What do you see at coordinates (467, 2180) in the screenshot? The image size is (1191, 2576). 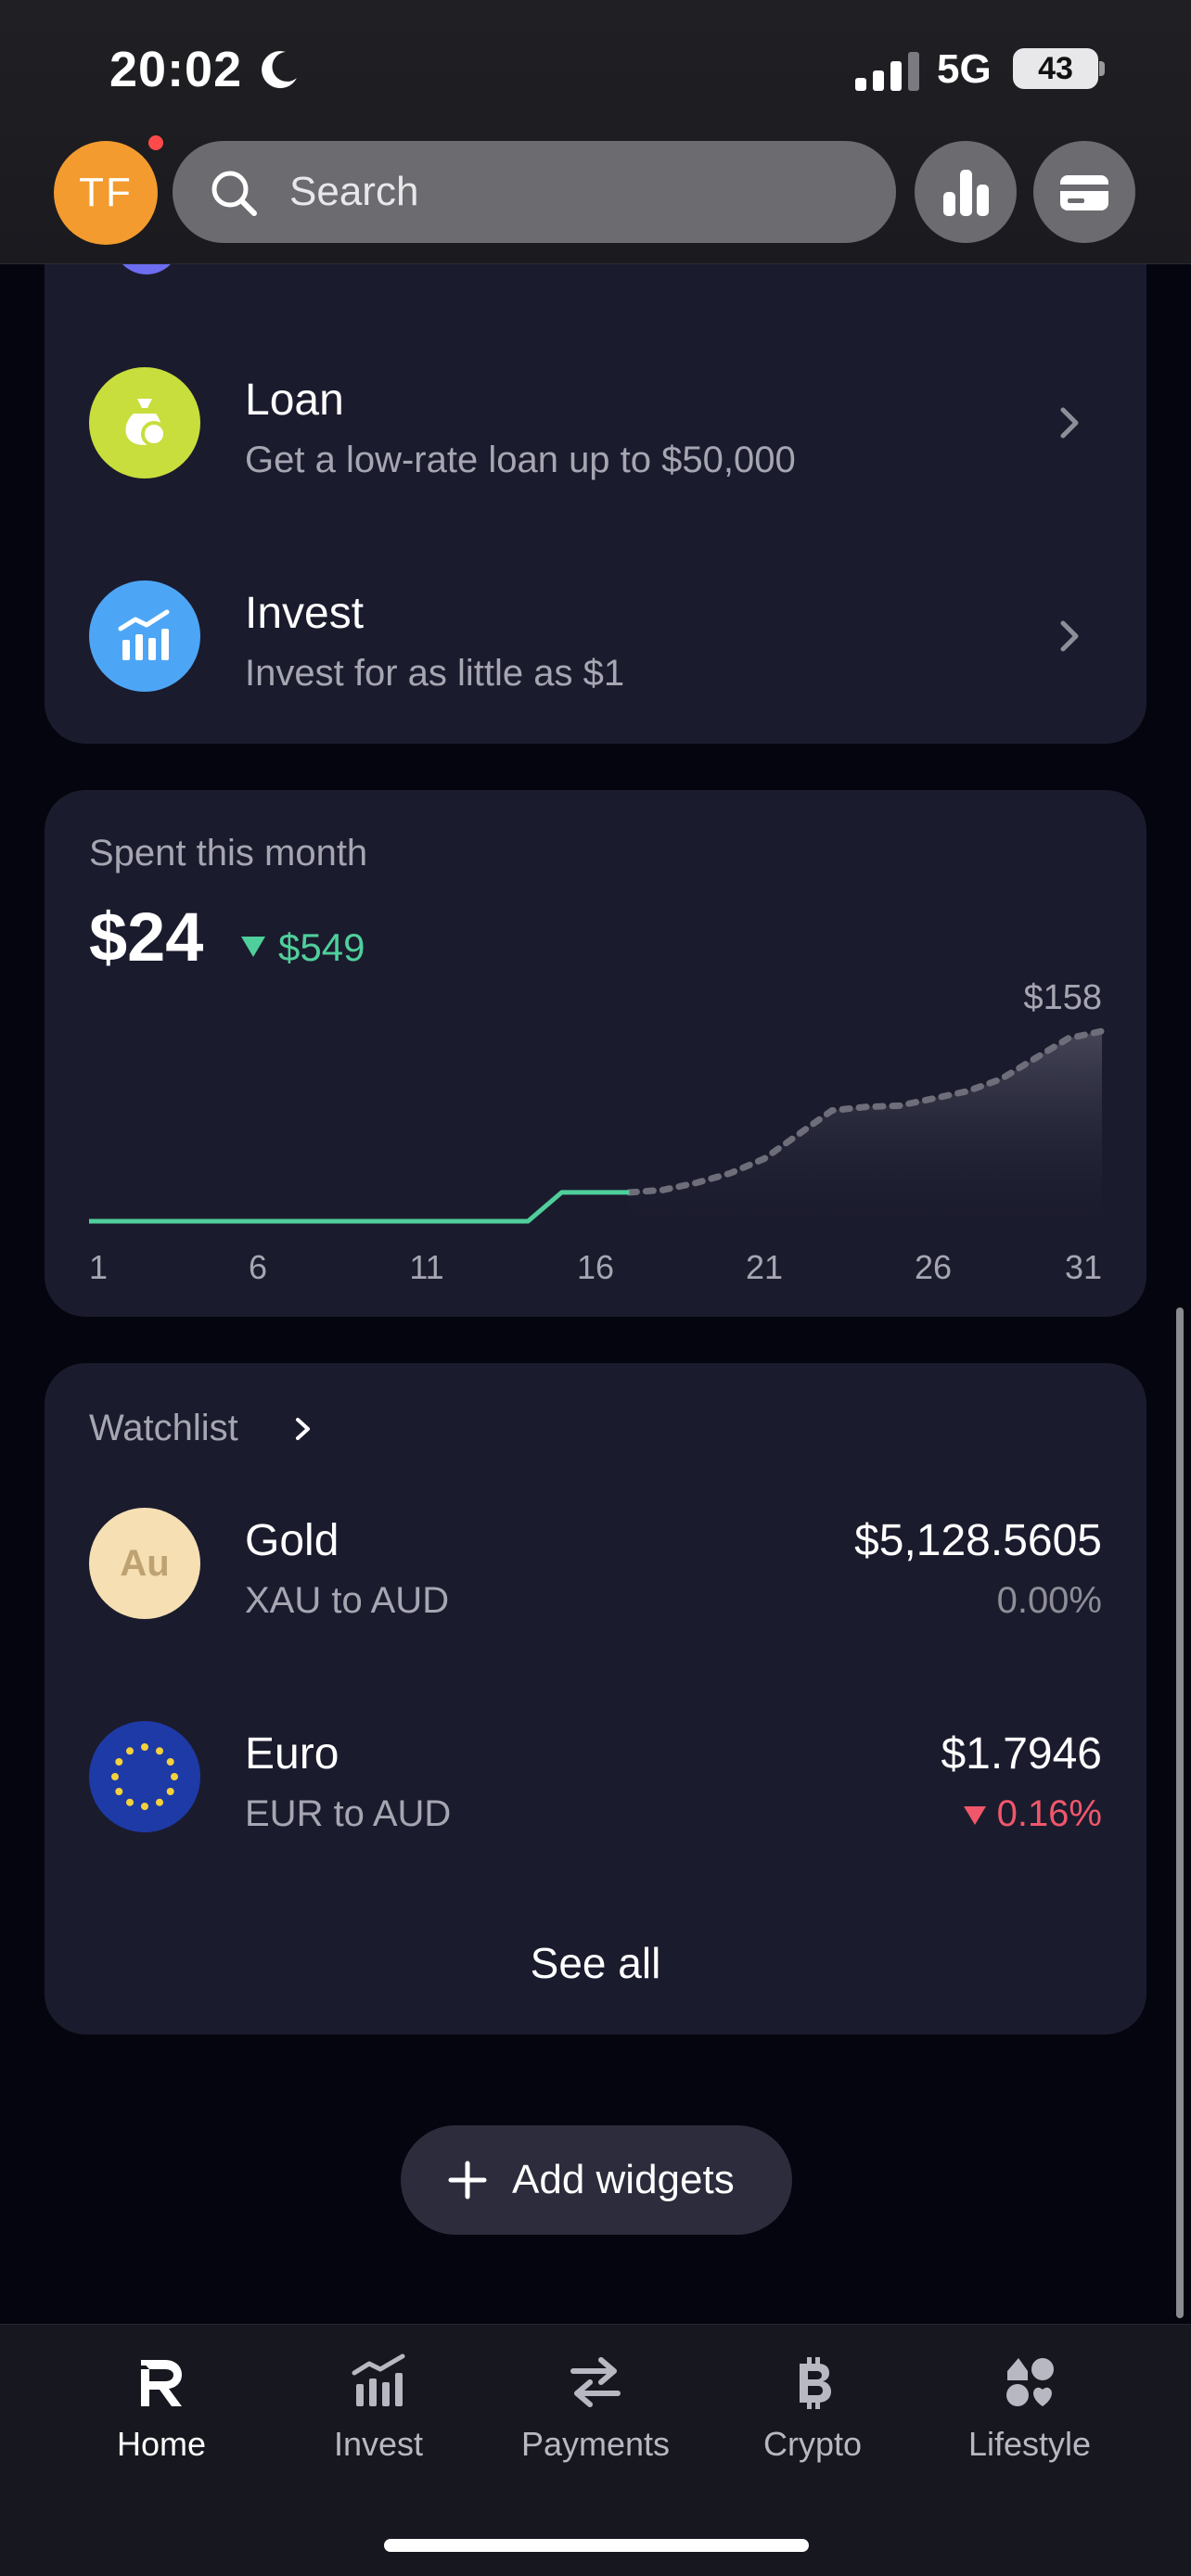 I see `plus-icon` at bounding box center [467, 2180].